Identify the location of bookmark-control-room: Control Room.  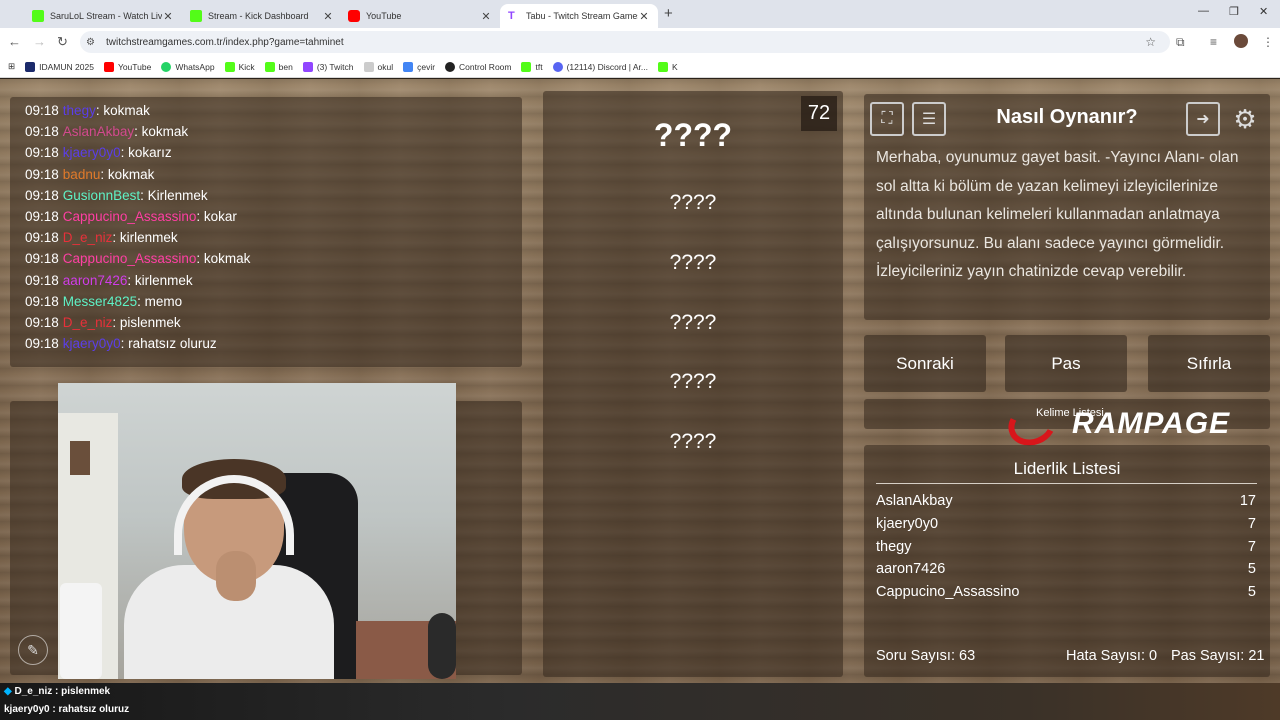
(478, 66).